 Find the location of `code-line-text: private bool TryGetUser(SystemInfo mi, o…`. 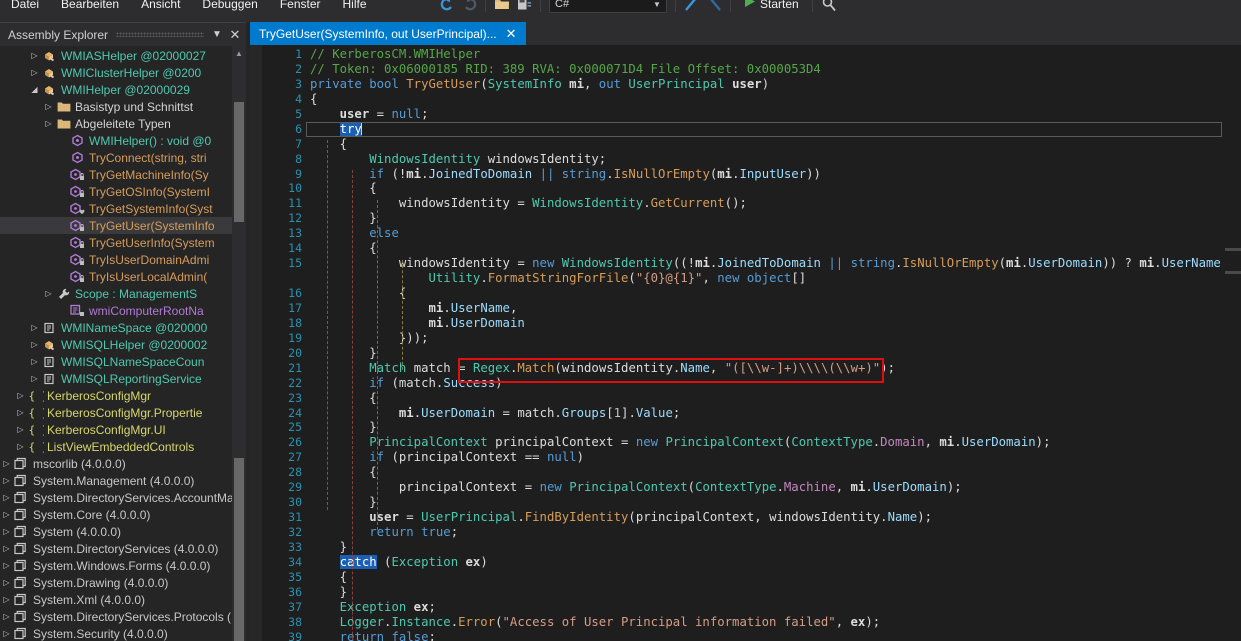

code-line-text: private bool TryGetUser(SystemInfo mi, o… is located at coordinates (539, 84).